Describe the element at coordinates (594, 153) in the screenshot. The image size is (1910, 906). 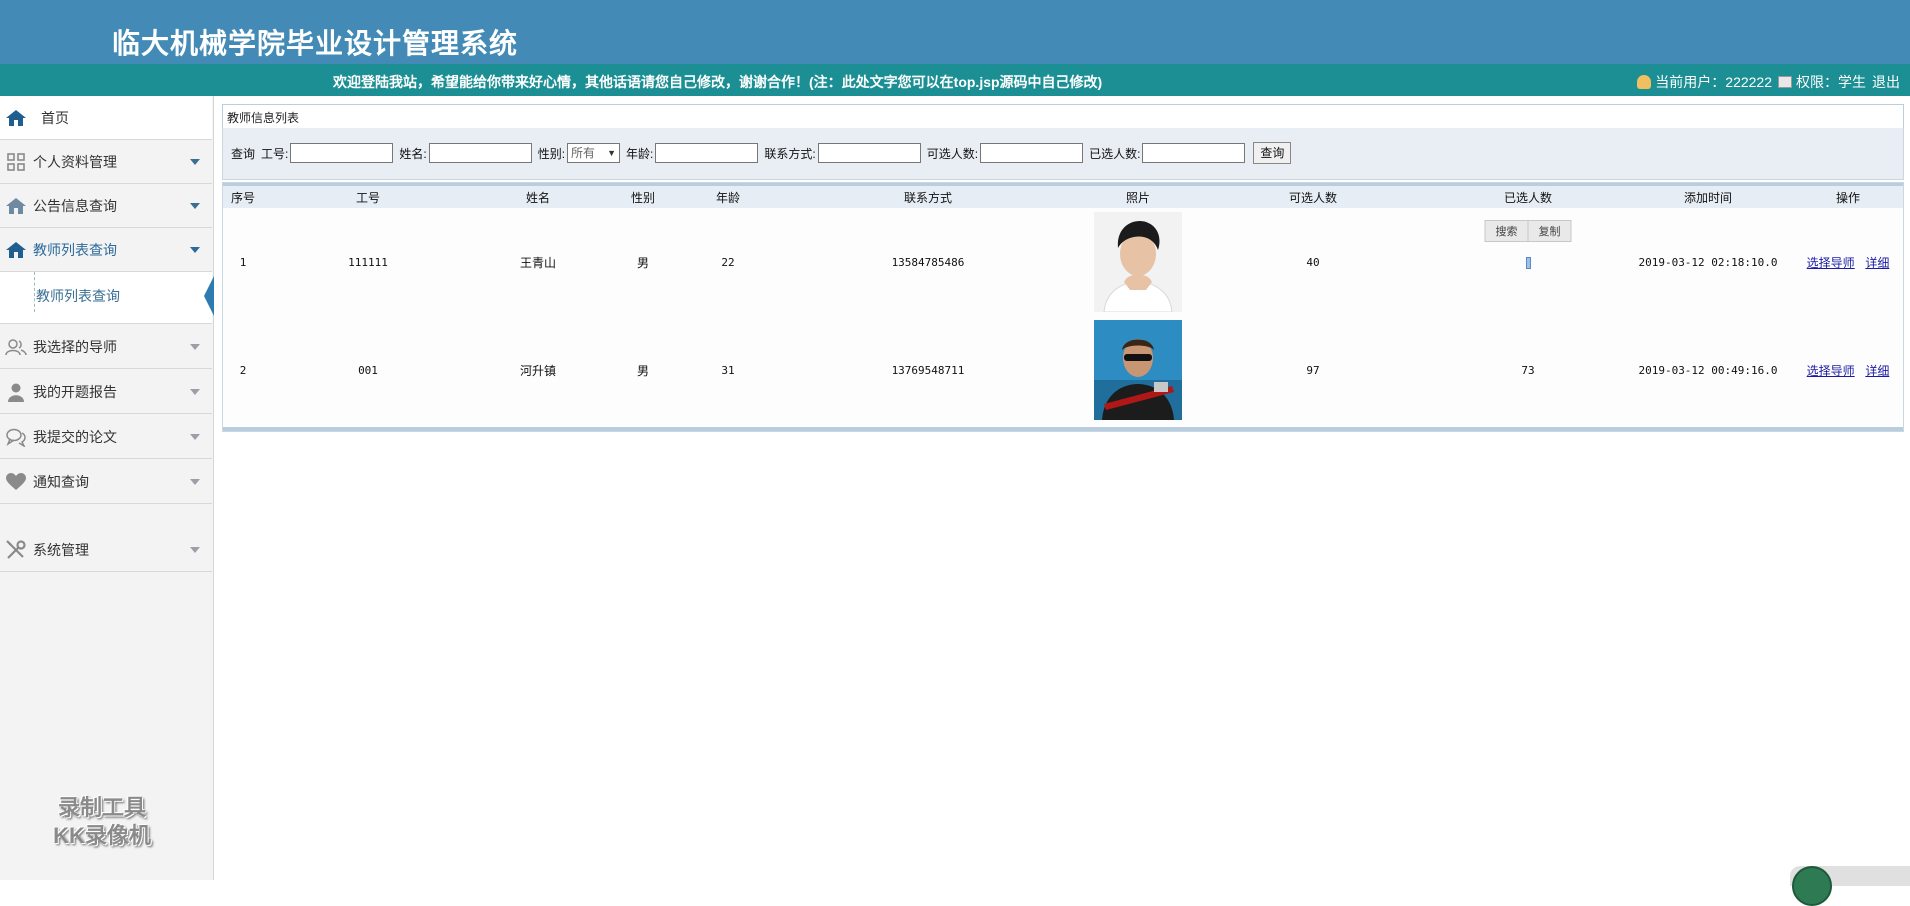
I see `gender-select: 所有` at that location.